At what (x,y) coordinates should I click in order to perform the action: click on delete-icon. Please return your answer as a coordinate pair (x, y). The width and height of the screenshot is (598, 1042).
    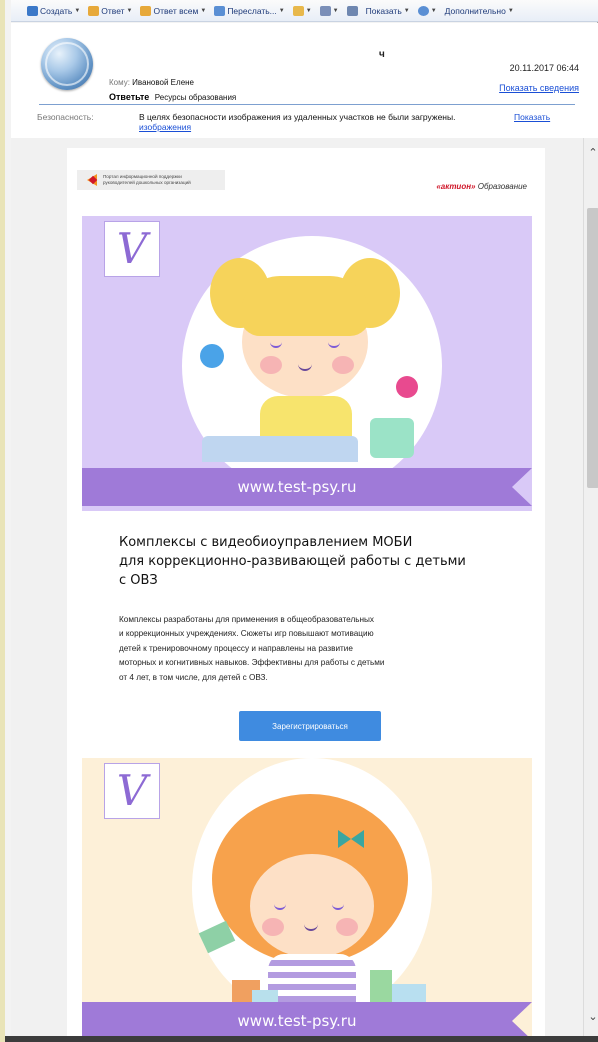
    Looking at the image, I should click on (352, 10).